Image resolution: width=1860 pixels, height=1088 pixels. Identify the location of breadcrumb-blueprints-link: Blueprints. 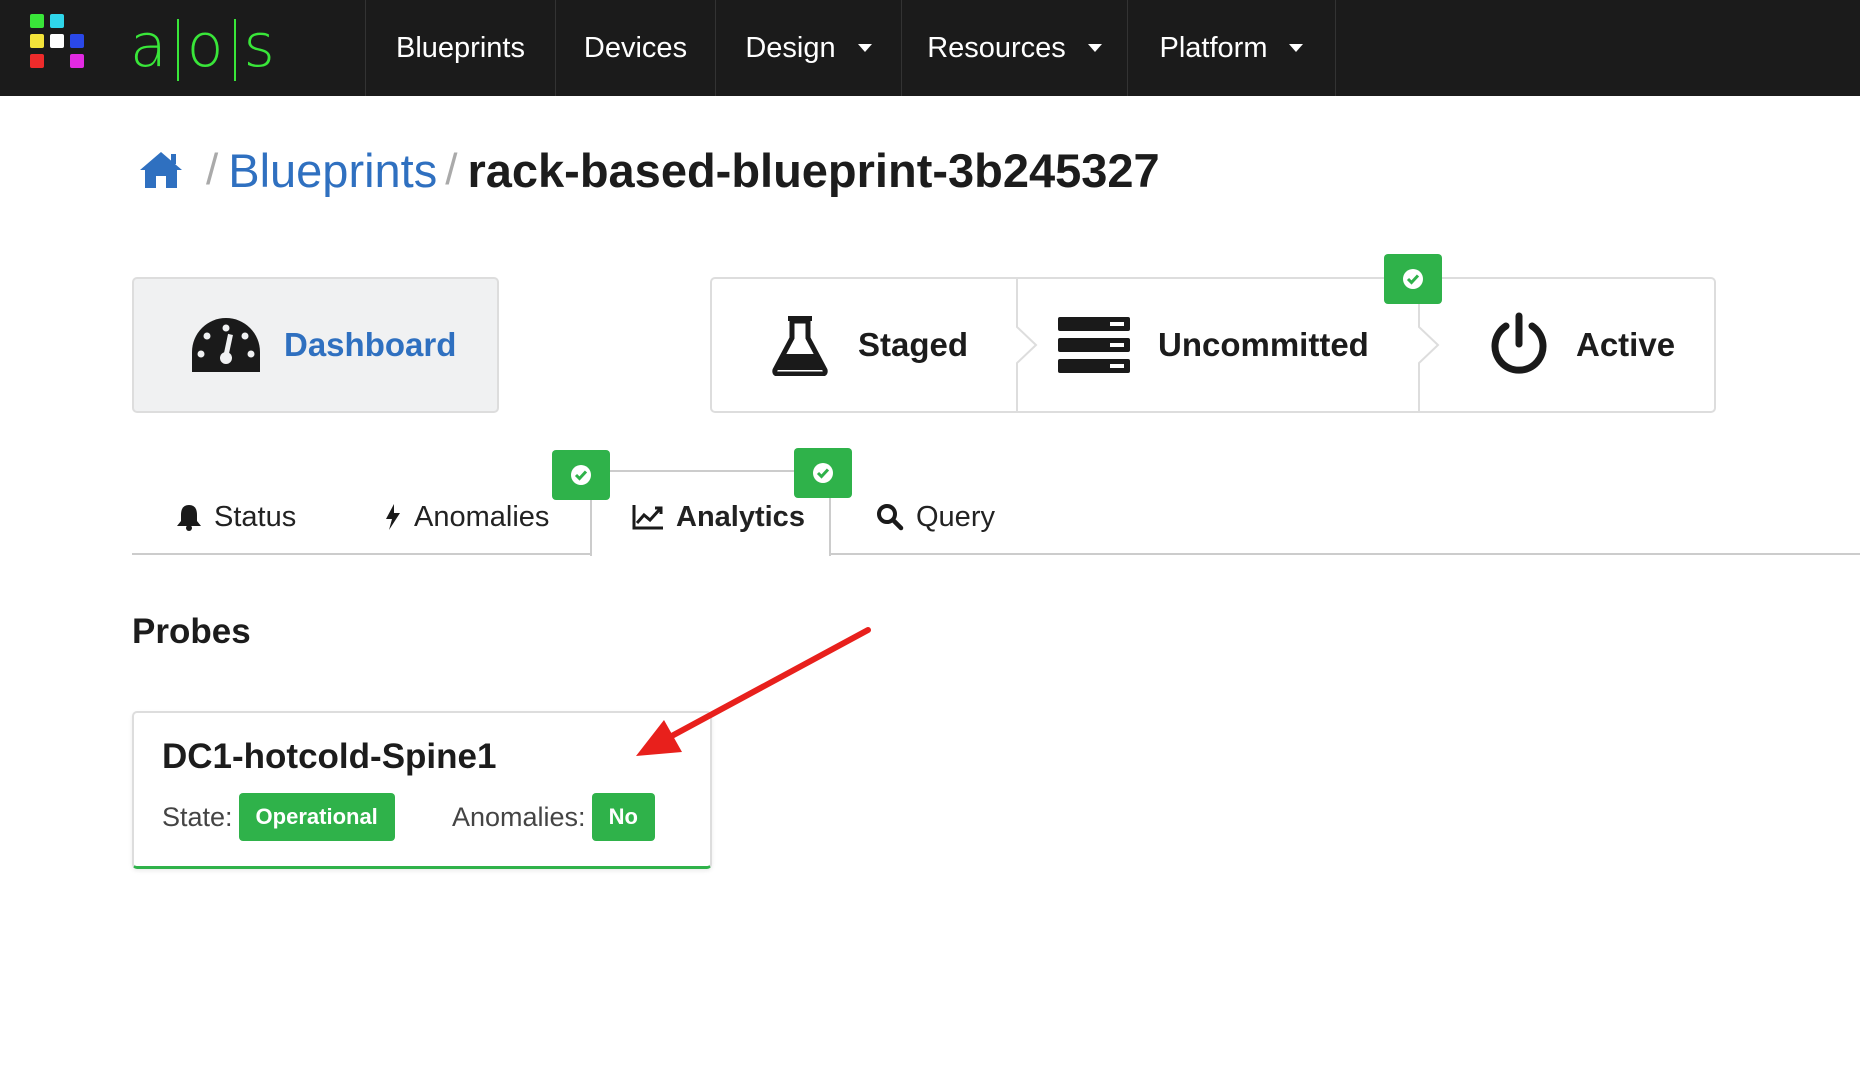
(332, 170).